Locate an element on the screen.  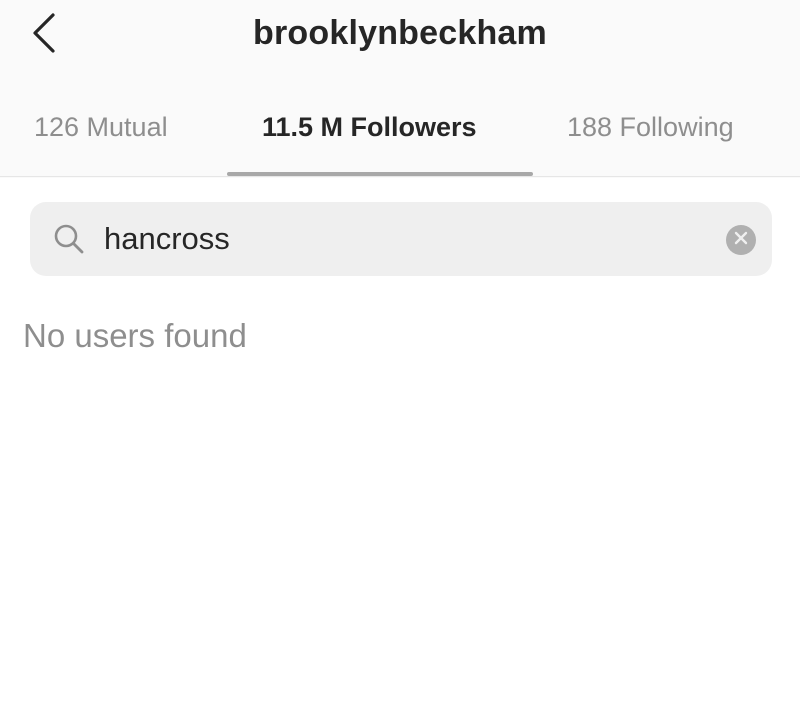
nav-header: brooklynbeckham is located at coordinates (400, 40).